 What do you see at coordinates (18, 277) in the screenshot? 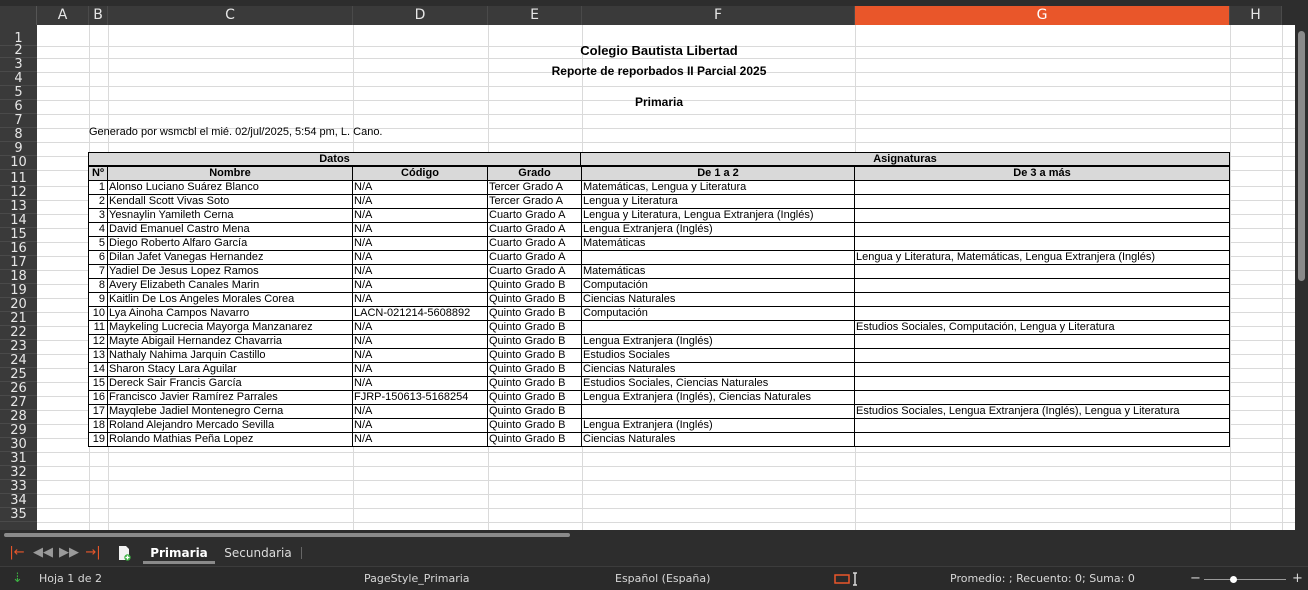
I see `row-header: 18` at bounding box center [18, 277].